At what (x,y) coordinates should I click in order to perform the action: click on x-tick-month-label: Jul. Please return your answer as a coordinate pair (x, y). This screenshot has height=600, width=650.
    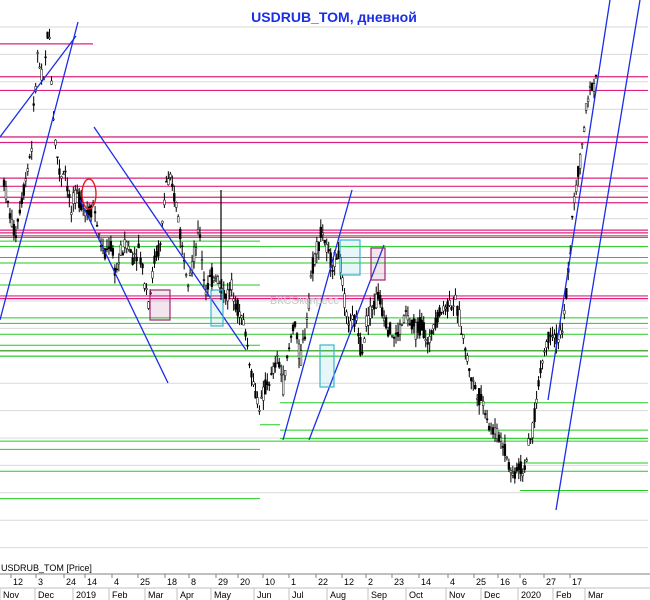
    Looking at the image, I should click on (298, 595).